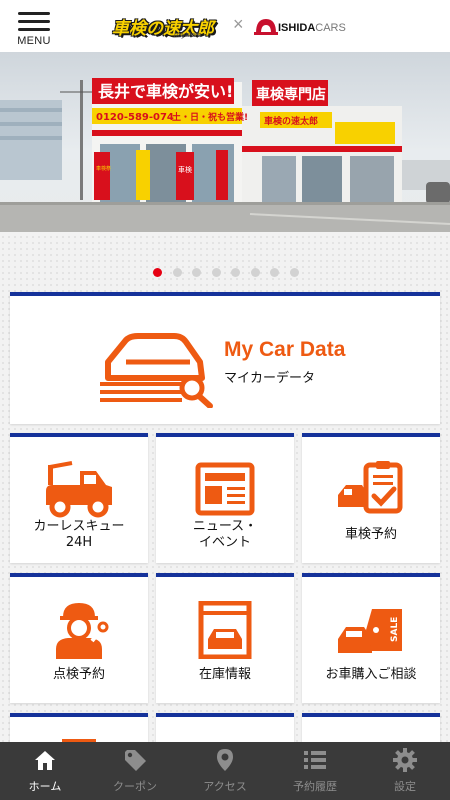 This screenshot has width=450, height=800. I want to click on hamburger-icon, so click(34, 13).